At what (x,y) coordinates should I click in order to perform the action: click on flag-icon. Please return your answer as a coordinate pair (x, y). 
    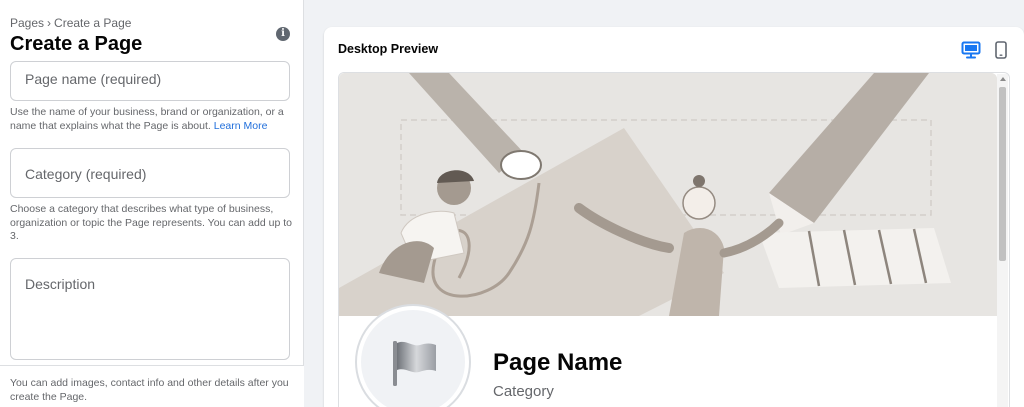
    Looking at the image, I should click on (414, 363).